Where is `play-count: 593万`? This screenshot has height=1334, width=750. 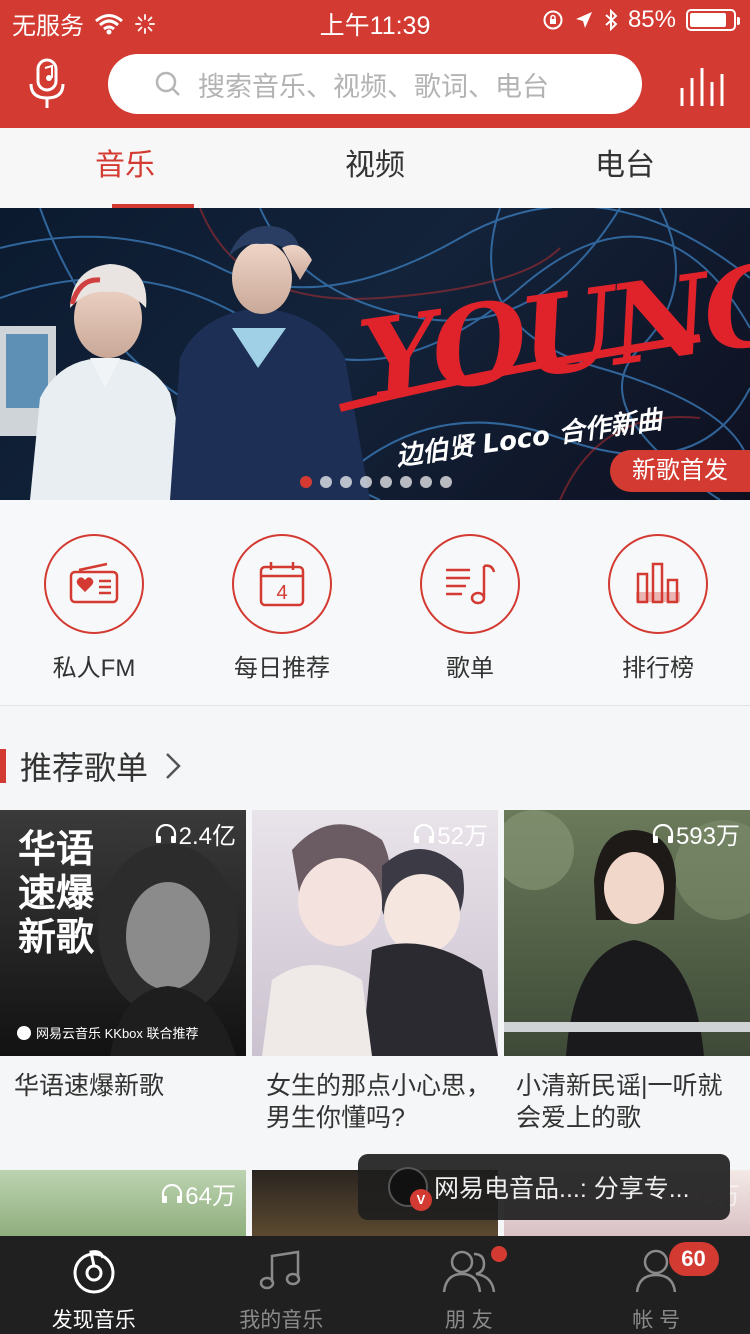 play-count: 593万 is located at coordinates (696, 833).